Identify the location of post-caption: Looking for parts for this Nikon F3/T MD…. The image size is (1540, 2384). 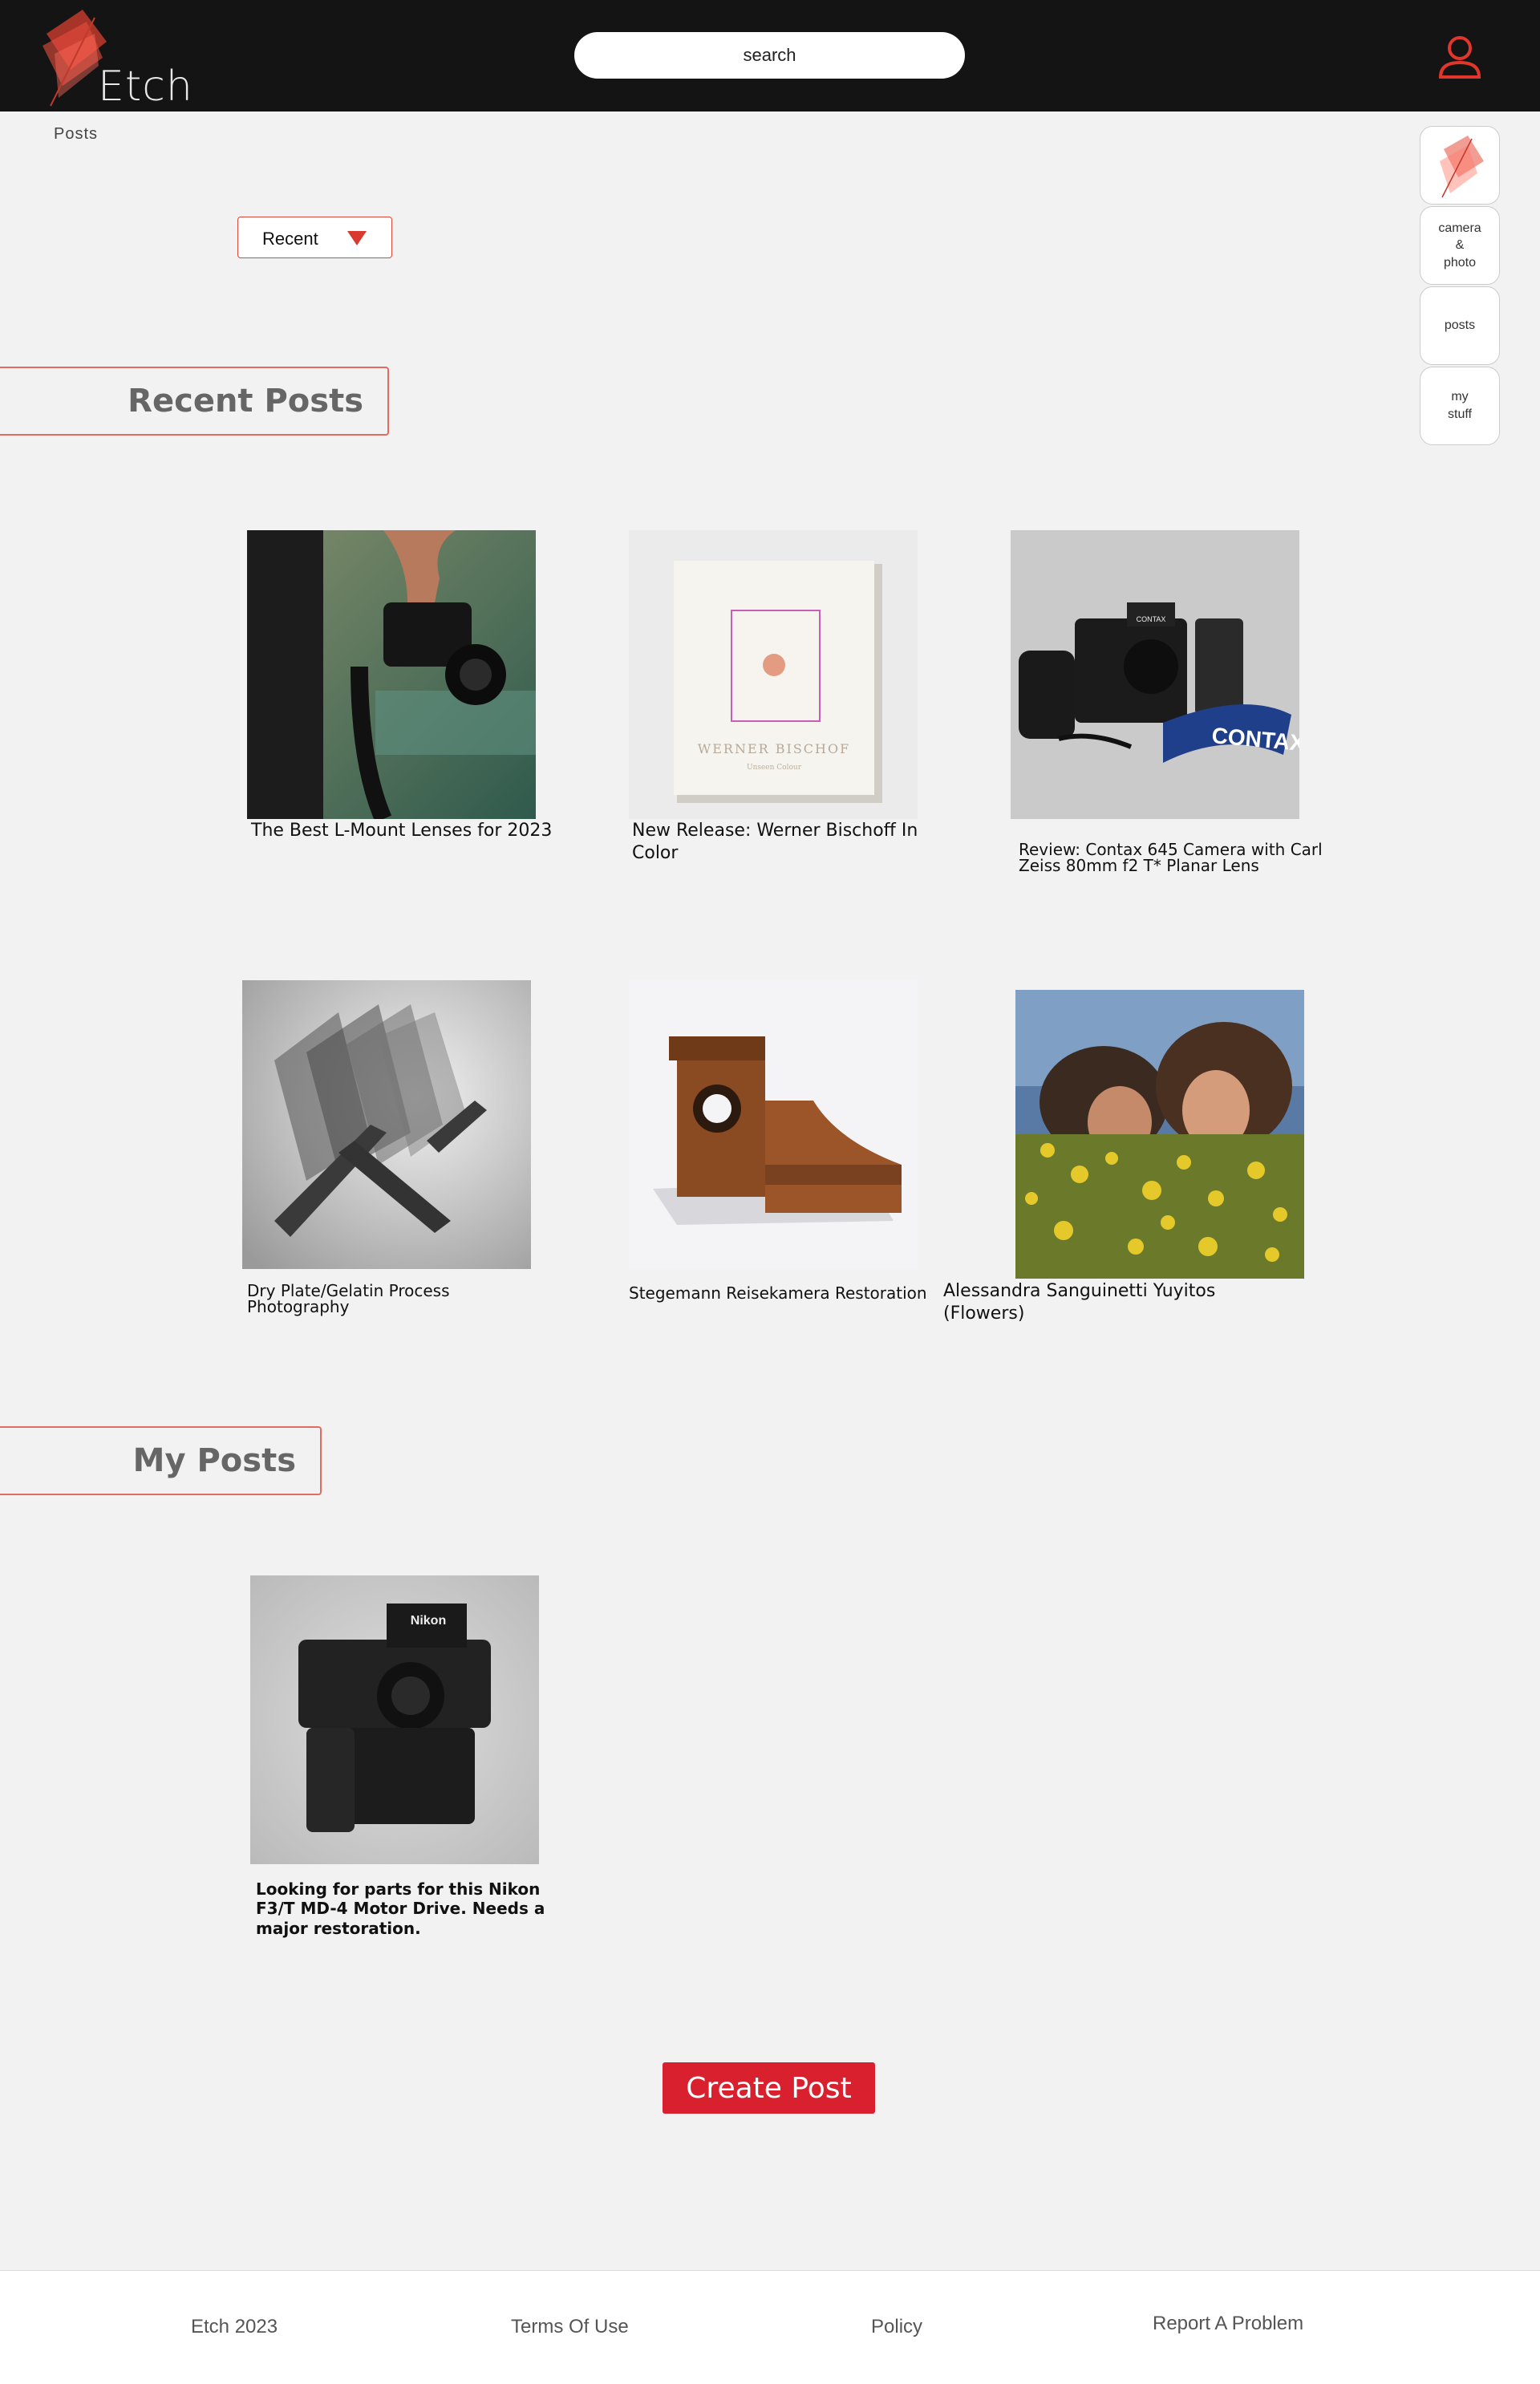
(404, 1908).